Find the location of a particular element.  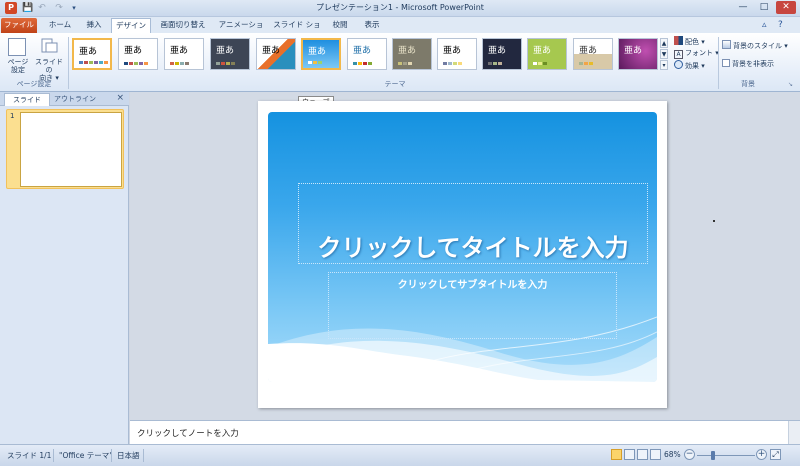

reading-view-button is located at coordinates (642, 454).